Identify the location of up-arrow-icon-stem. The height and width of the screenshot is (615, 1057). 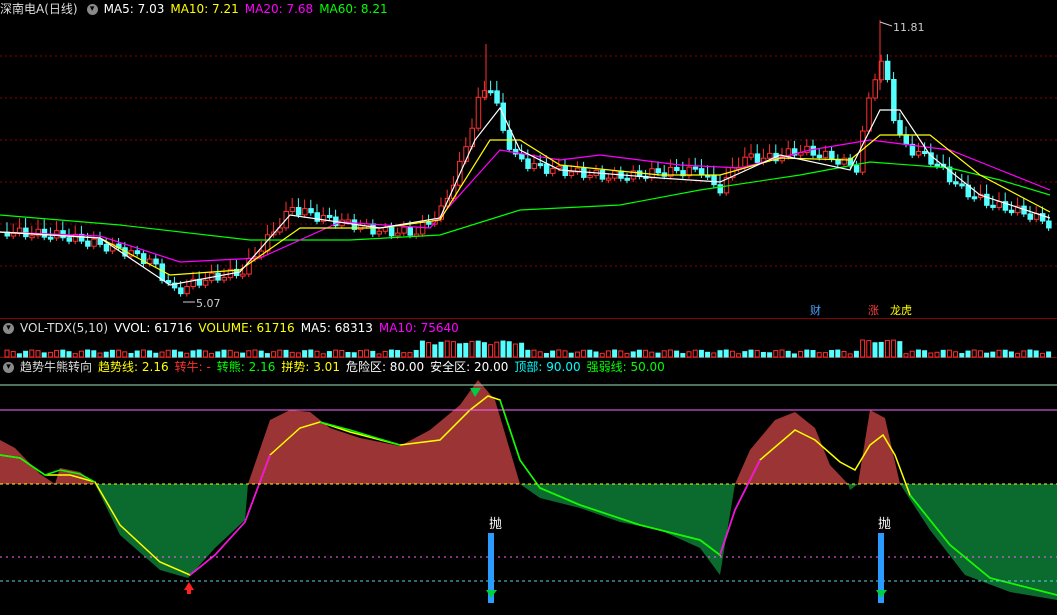
(189, 591).